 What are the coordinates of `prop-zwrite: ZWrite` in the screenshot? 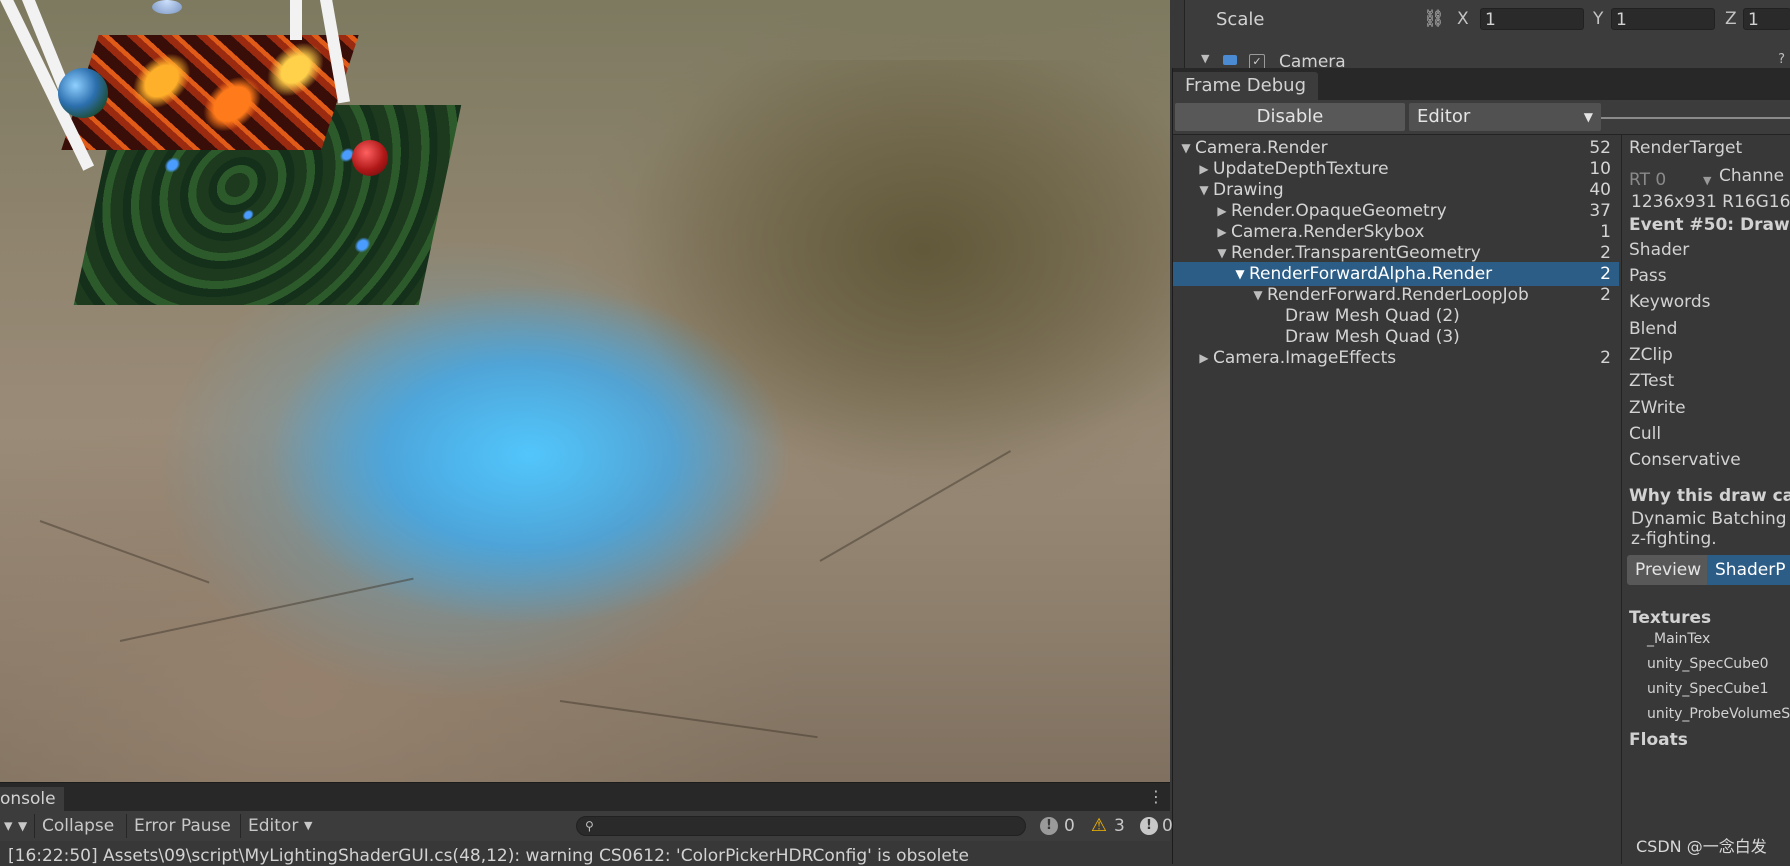 It's located at (1657, 408).